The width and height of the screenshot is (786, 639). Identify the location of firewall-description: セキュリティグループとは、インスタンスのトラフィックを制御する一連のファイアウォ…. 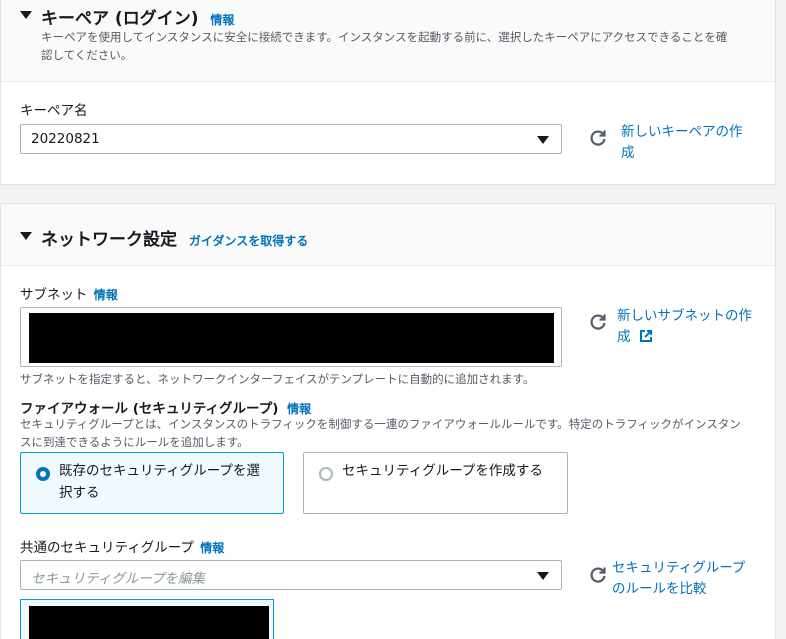
(380, 433).